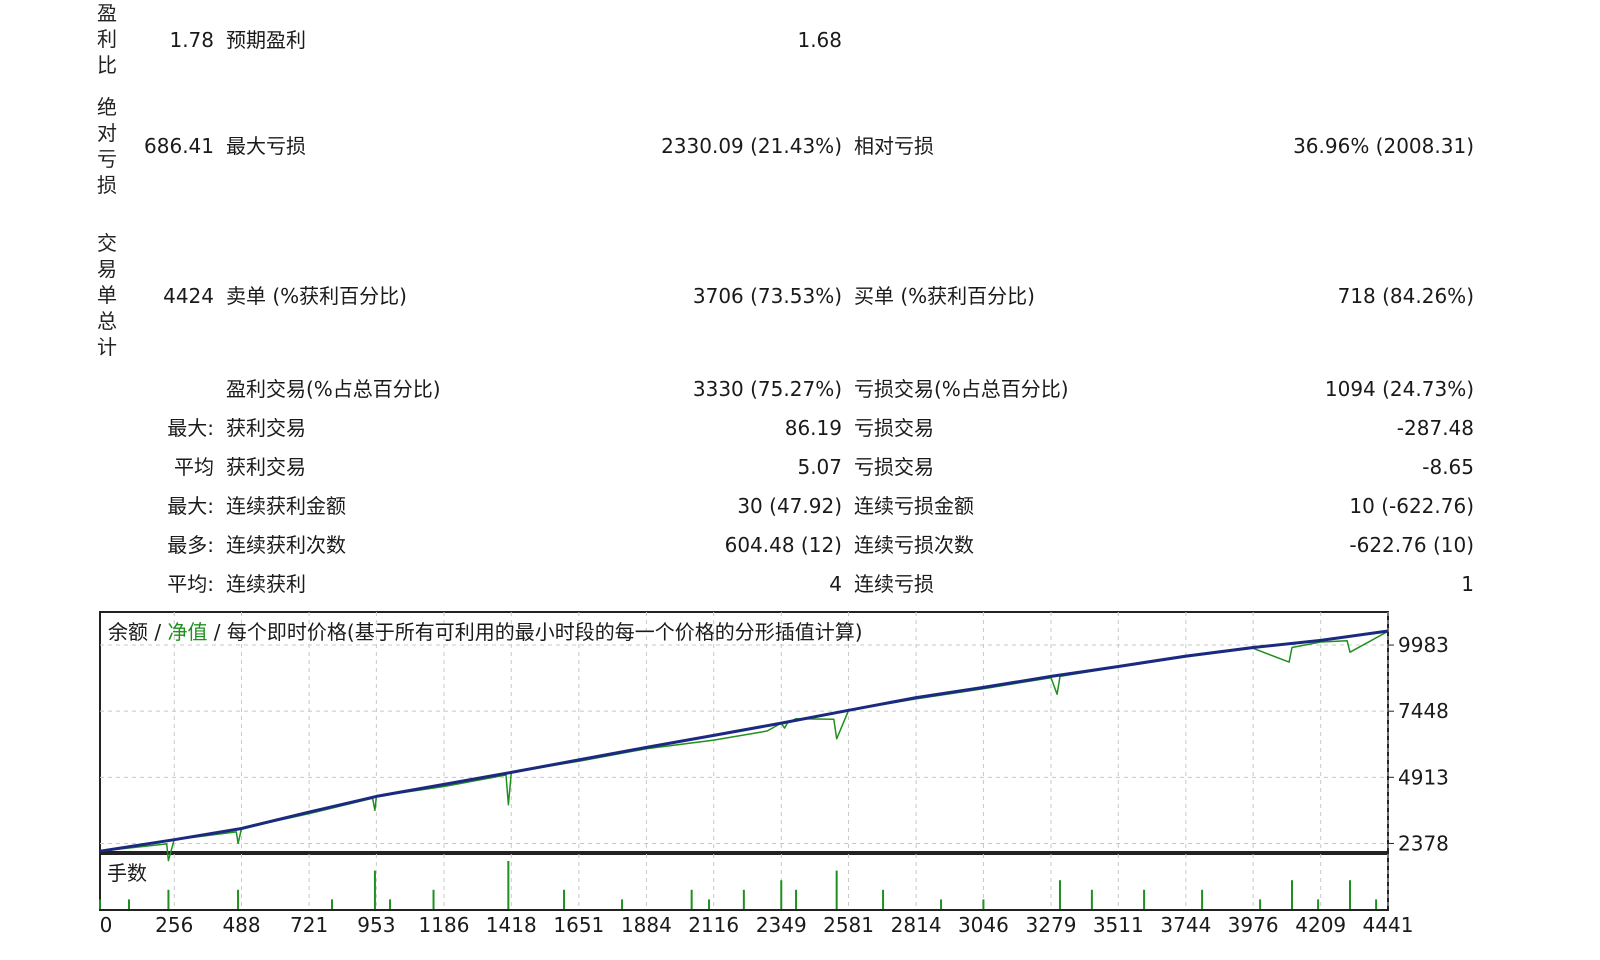 This screenshot has width=1600, height=960. Describe the element at coordinates (916, 925) in the screenshot. I see `x-tick-label: 2814` at that location.